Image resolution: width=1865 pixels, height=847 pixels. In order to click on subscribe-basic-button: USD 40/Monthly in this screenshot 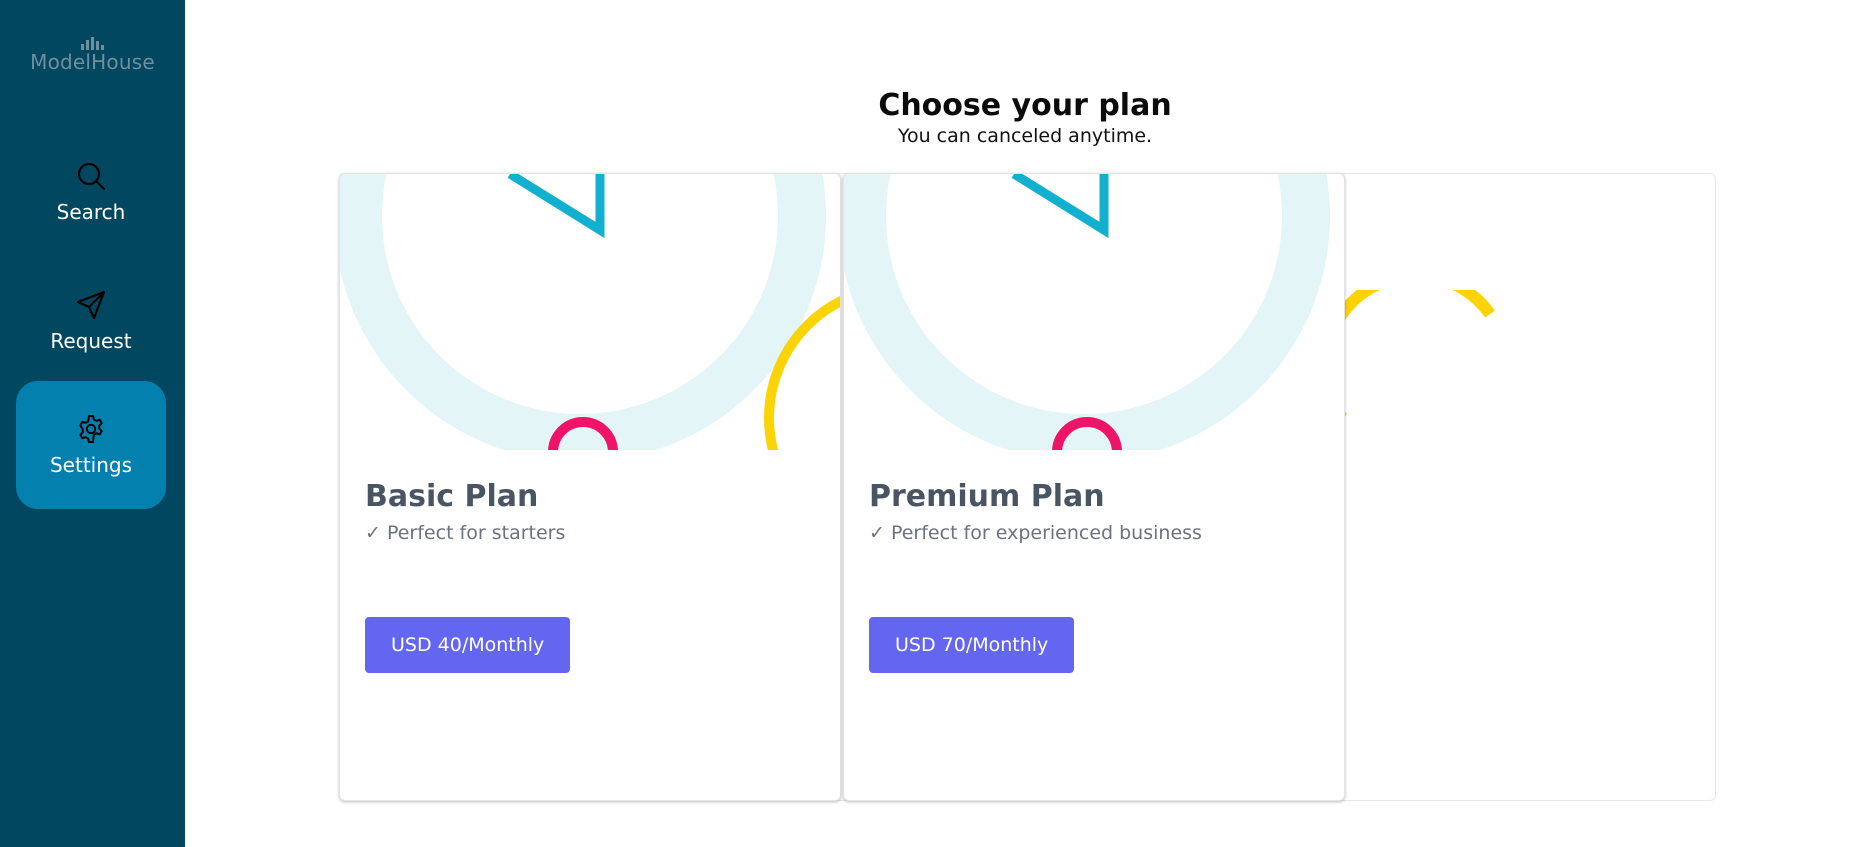, I will do `click(468, 645)`.